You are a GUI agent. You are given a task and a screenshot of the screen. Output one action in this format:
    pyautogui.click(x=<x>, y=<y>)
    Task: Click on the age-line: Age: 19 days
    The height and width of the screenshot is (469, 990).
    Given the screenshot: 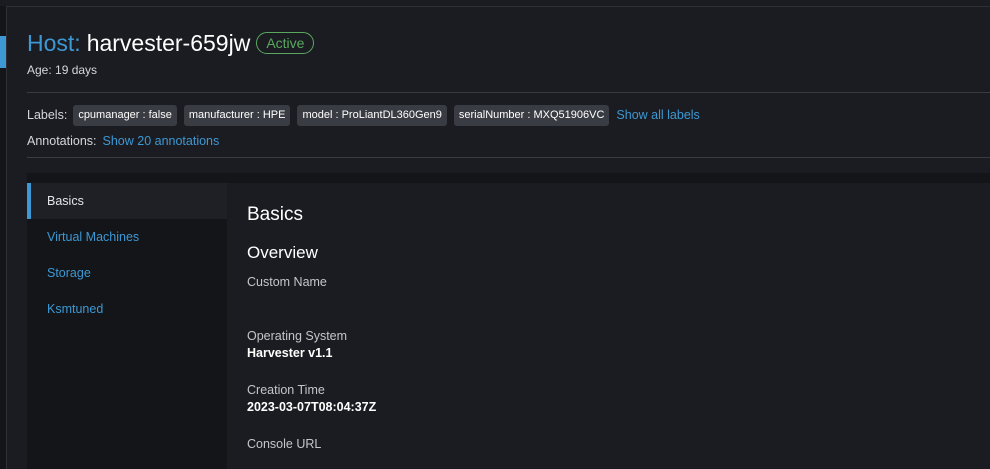 What is the action you would take?
    pyautogui.click(x=62, y=70)
    